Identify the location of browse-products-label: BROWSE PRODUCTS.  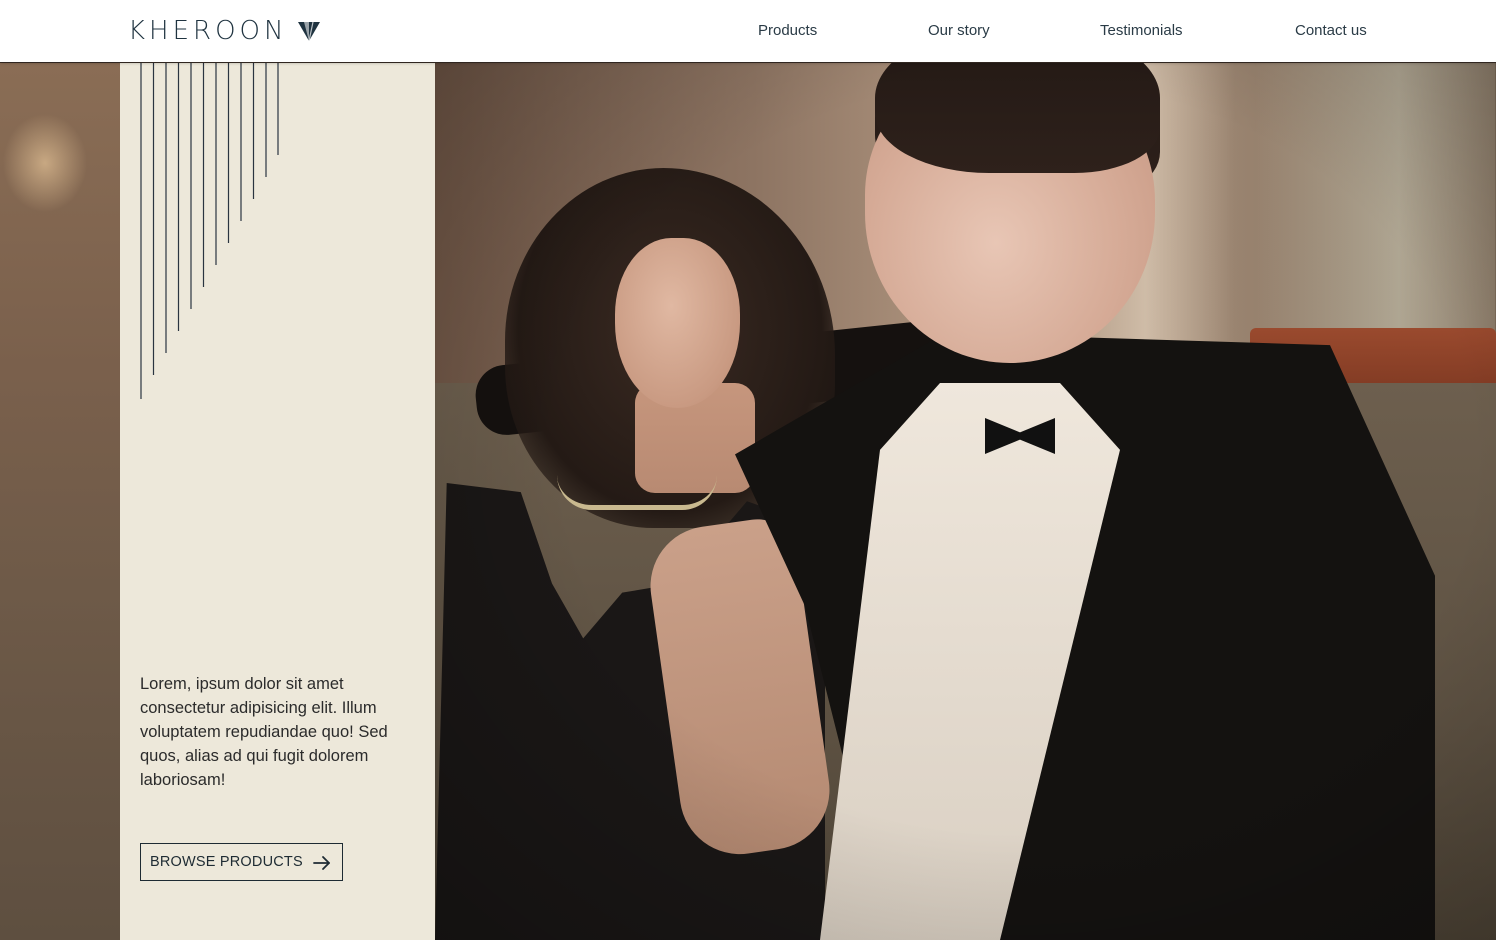
(226, 862).